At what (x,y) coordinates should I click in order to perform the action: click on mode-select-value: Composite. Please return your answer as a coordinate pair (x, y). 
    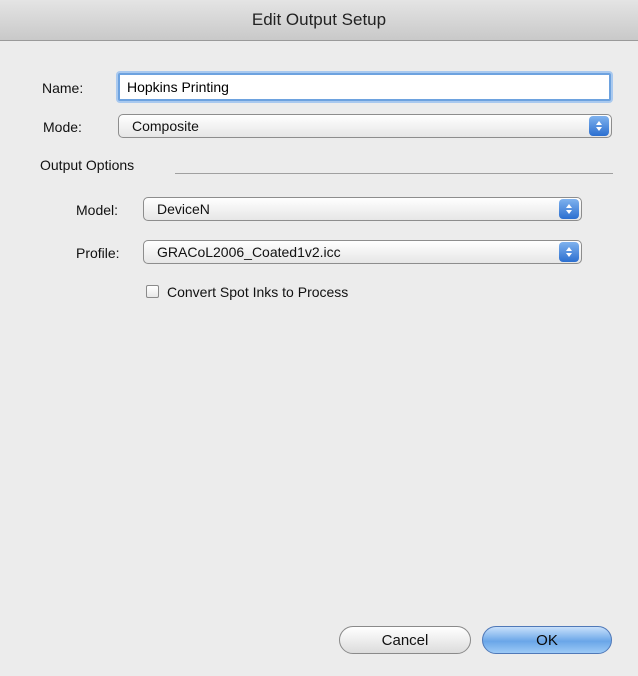
    Looking at the image, I should click on (165, 126).